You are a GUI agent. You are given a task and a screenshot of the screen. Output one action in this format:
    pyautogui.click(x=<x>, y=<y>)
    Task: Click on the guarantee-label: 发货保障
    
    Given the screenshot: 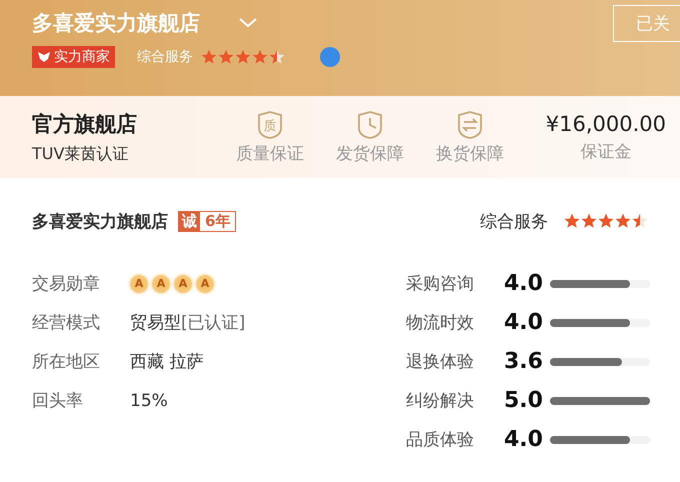 What is the action you would take?
    pyautogui.click(x=370, y=153)
    